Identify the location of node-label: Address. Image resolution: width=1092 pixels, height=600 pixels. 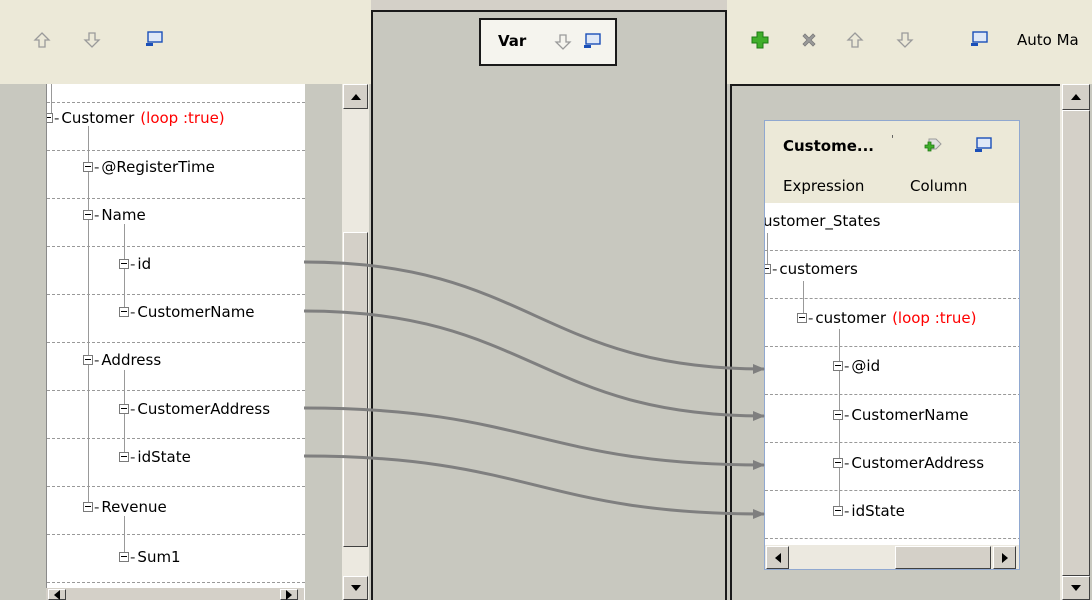
(131, 360).